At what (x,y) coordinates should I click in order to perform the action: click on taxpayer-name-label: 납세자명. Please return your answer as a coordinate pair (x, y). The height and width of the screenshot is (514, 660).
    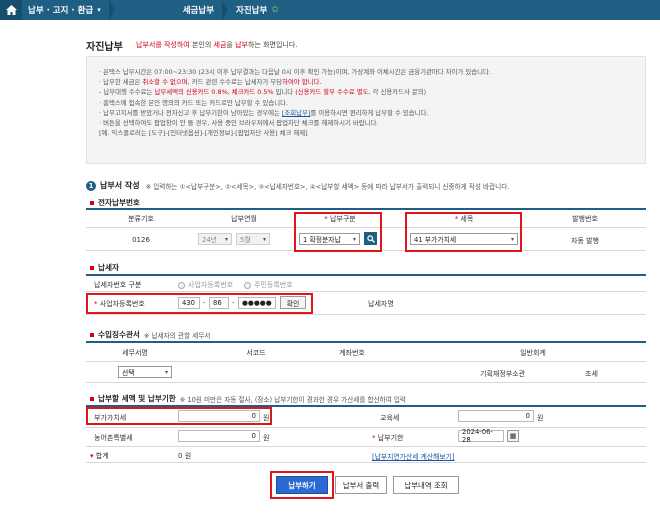
    Looking at the image, I should click on (381, 304).